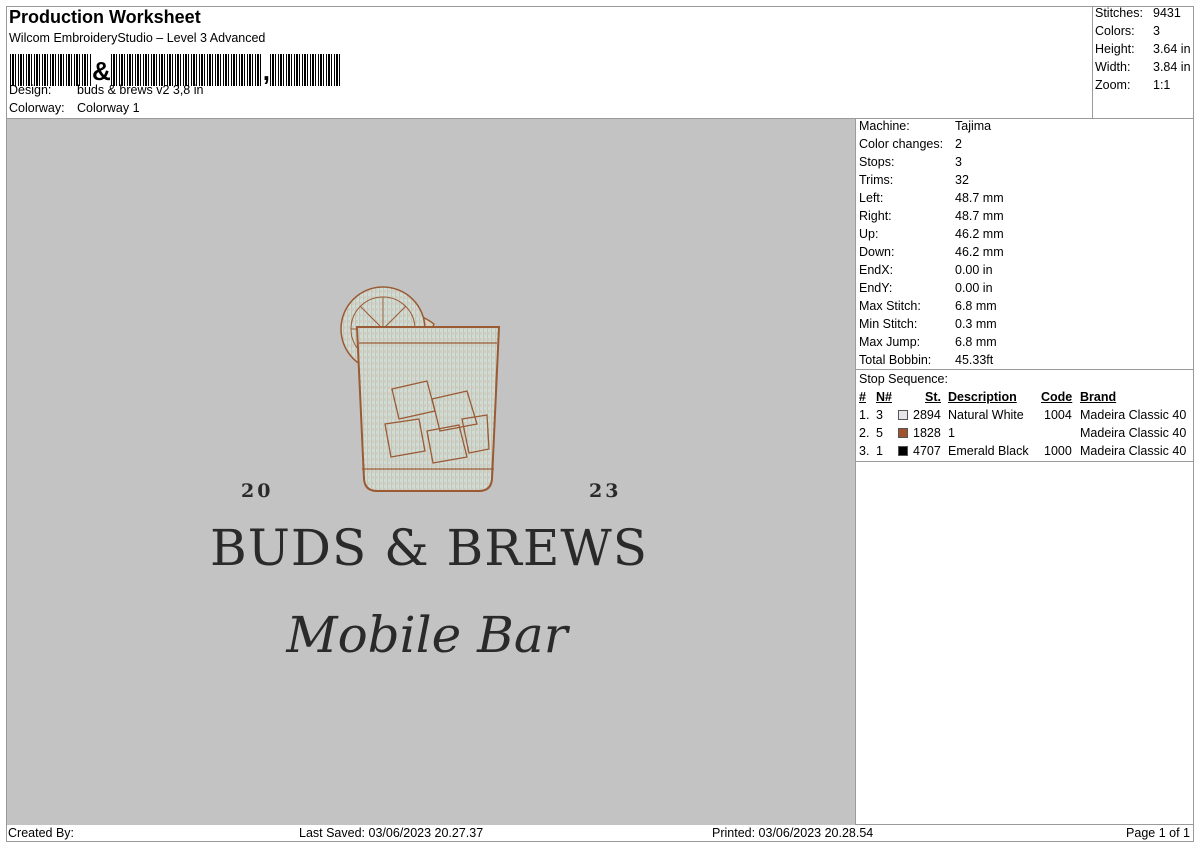 Image resolution: width=1200 pixels, height=848 pixels. I want to click on info-row: EndY: 0.00 in, so click(926, 288).